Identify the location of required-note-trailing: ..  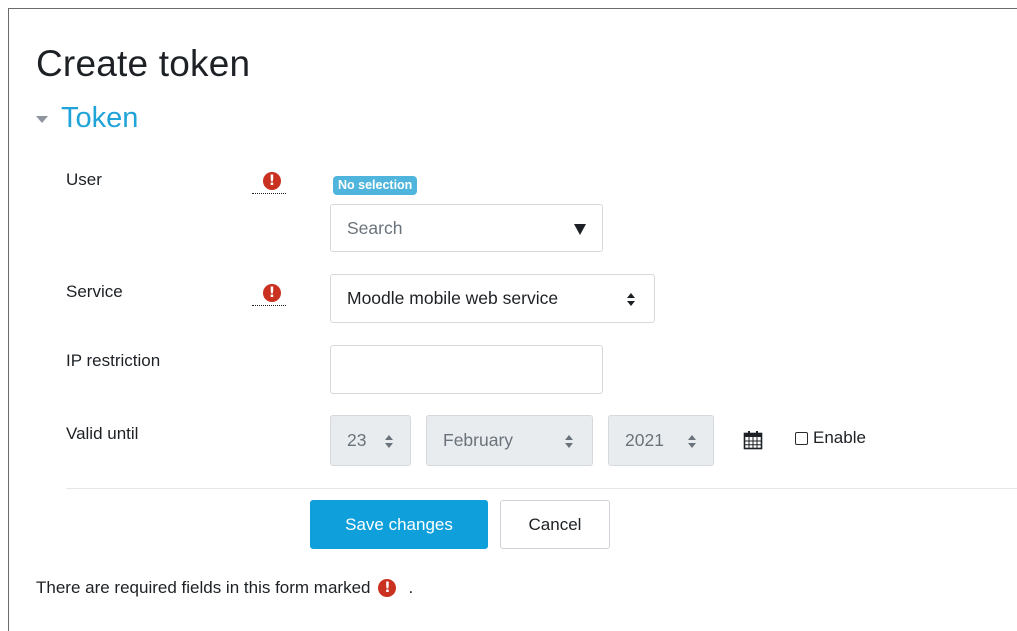
(411, 587).